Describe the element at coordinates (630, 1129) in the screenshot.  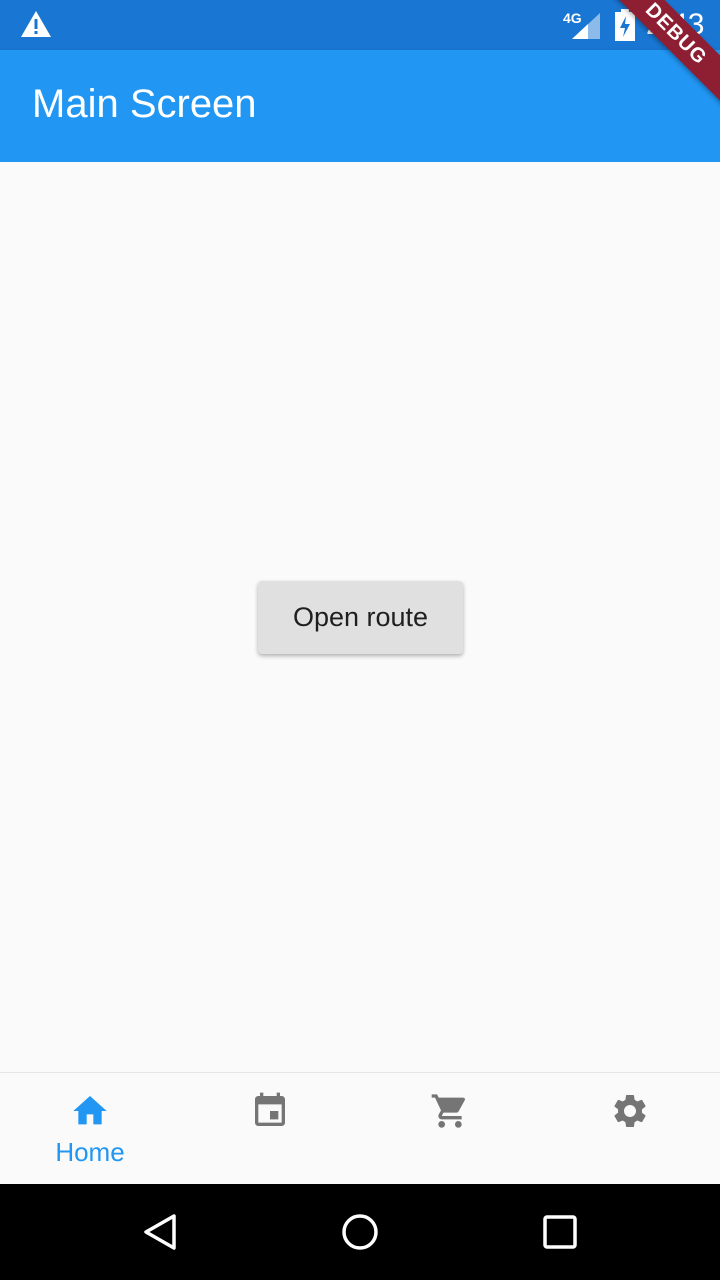
I see `nav-item-settings` at that location.